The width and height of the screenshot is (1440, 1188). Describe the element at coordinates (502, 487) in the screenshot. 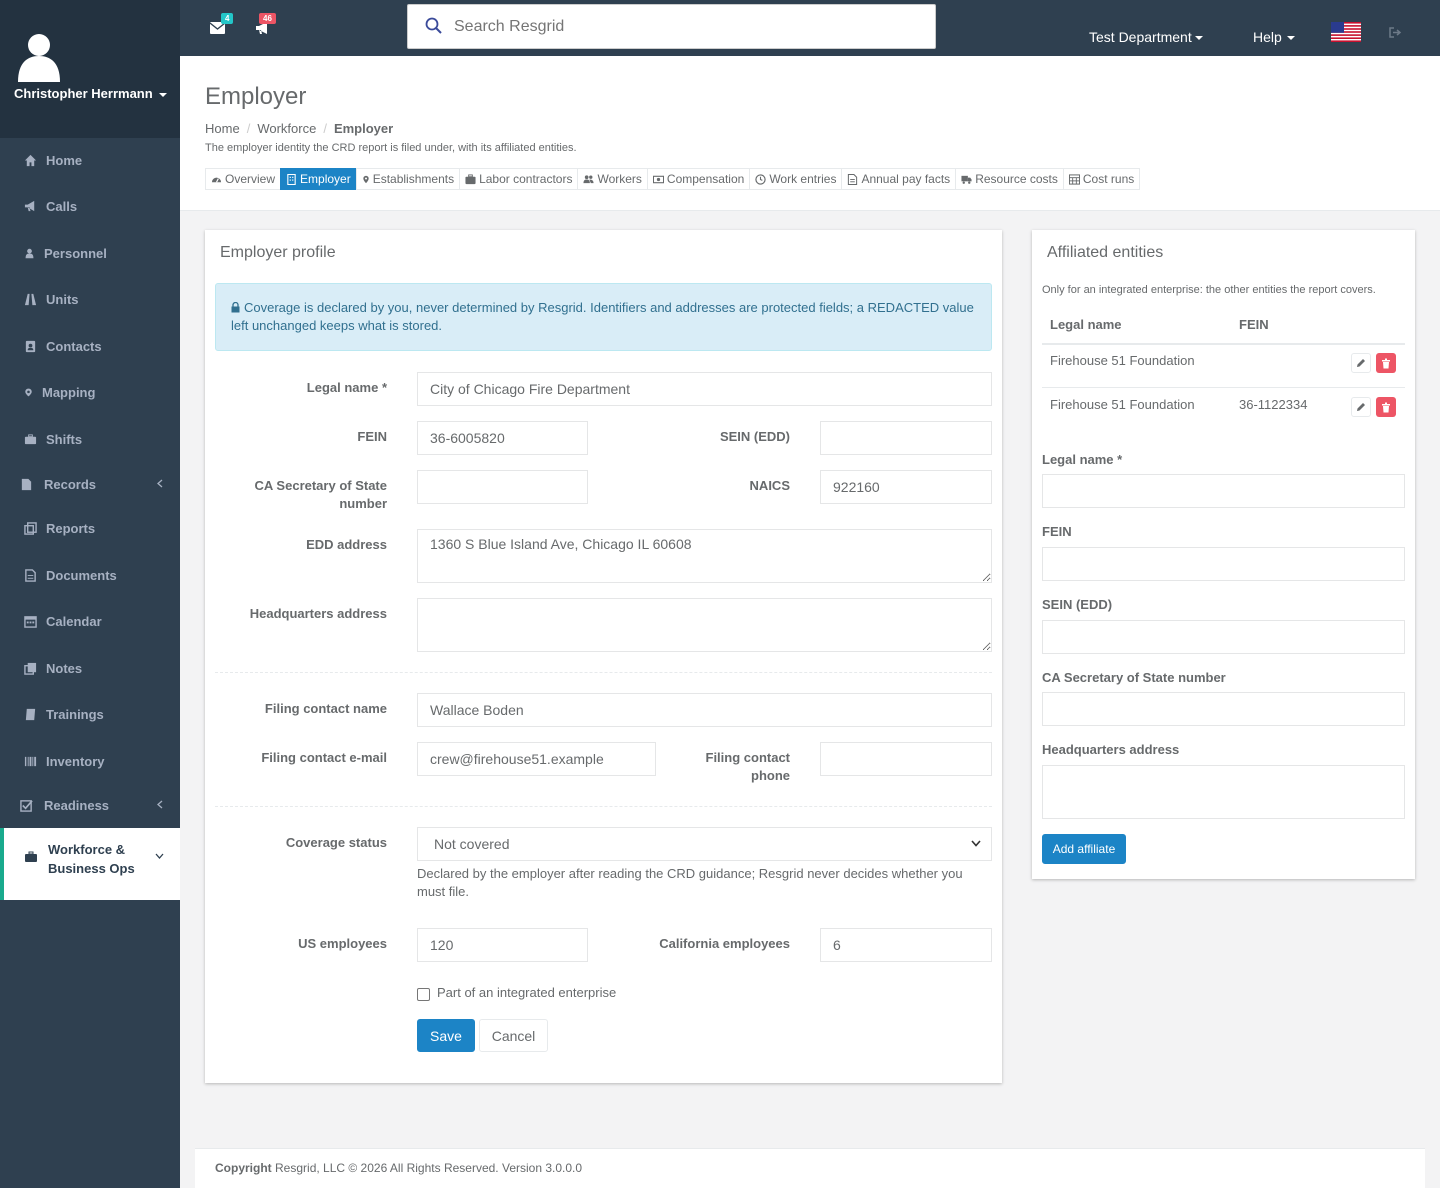

I see `sos-field` at that location.